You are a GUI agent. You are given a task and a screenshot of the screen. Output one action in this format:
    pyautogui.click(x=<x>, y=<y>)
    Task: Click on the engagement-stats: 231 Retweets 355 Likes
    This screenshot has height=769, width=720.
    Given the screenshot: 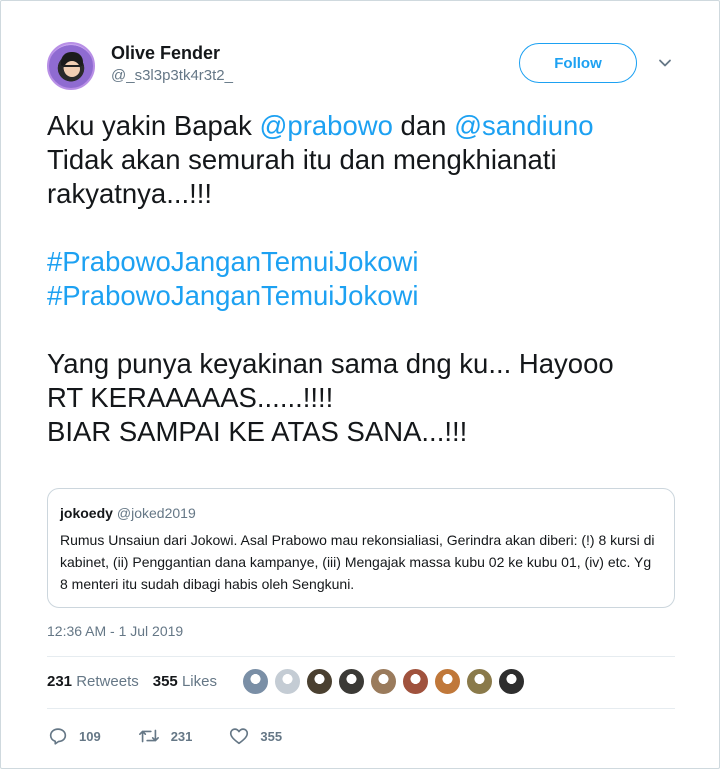 What is the action you would take?
    pyautogui.click(x=132, y=681)
    